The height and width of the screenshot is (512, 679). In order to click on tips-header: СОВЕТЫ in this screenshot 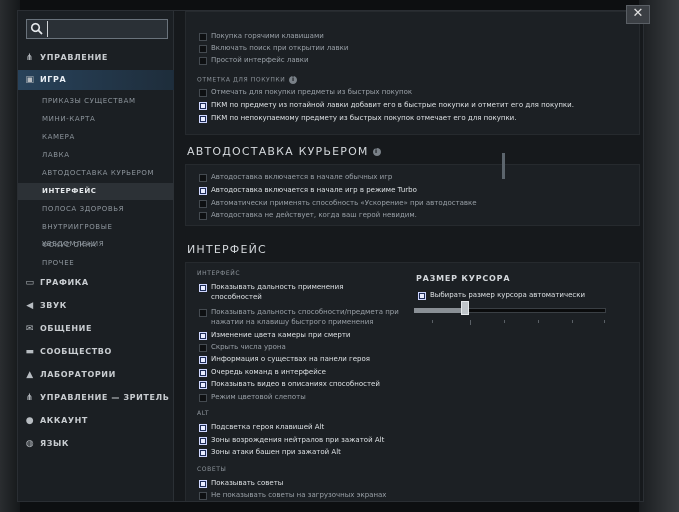, I will do `click(212, 469)`.